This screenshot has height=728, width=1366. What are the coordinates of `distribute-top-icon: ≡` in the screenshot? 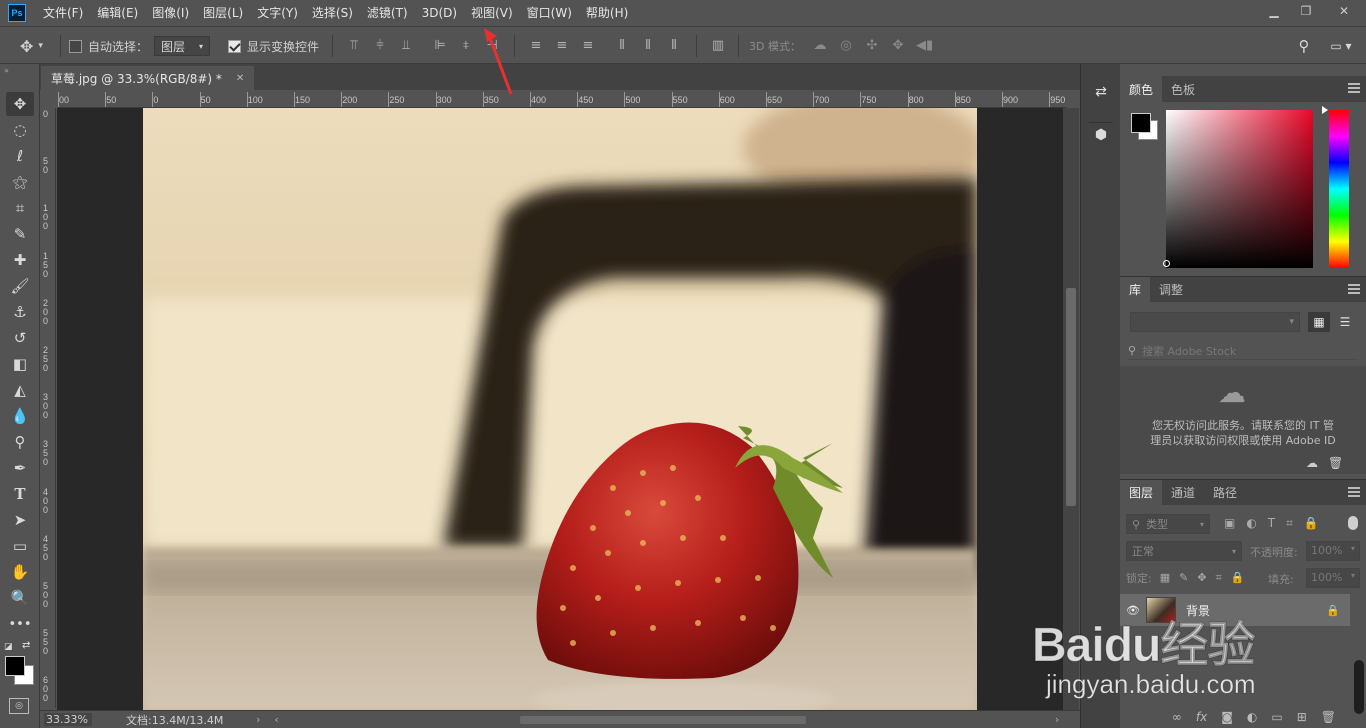 It's located at (536, 46).